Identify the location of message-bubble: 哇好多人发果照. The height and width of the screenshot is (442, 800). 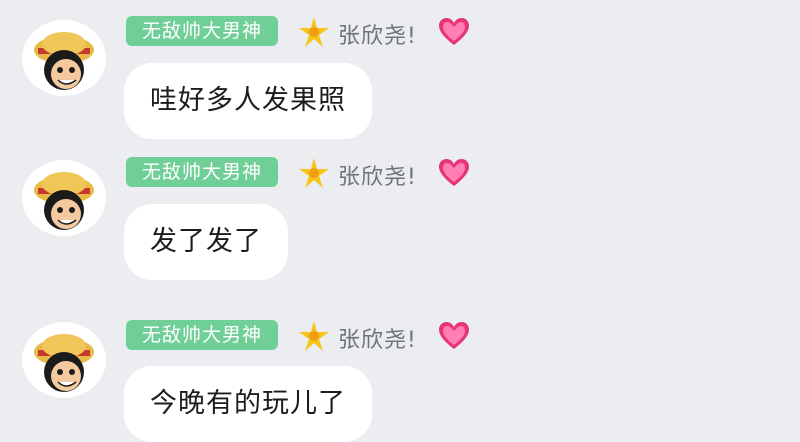
(248, 101).